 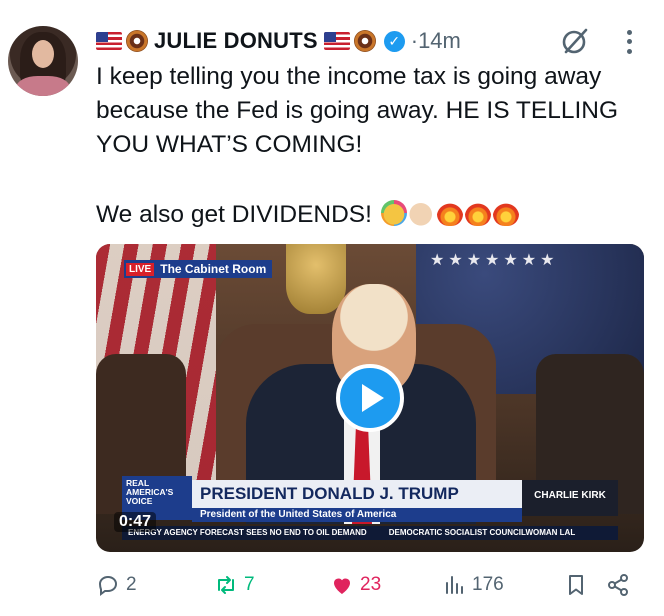 What do you see at coordinates (371, 584) in the screenshot?
I see `like-count: 23` at bounding box center [371, 584].